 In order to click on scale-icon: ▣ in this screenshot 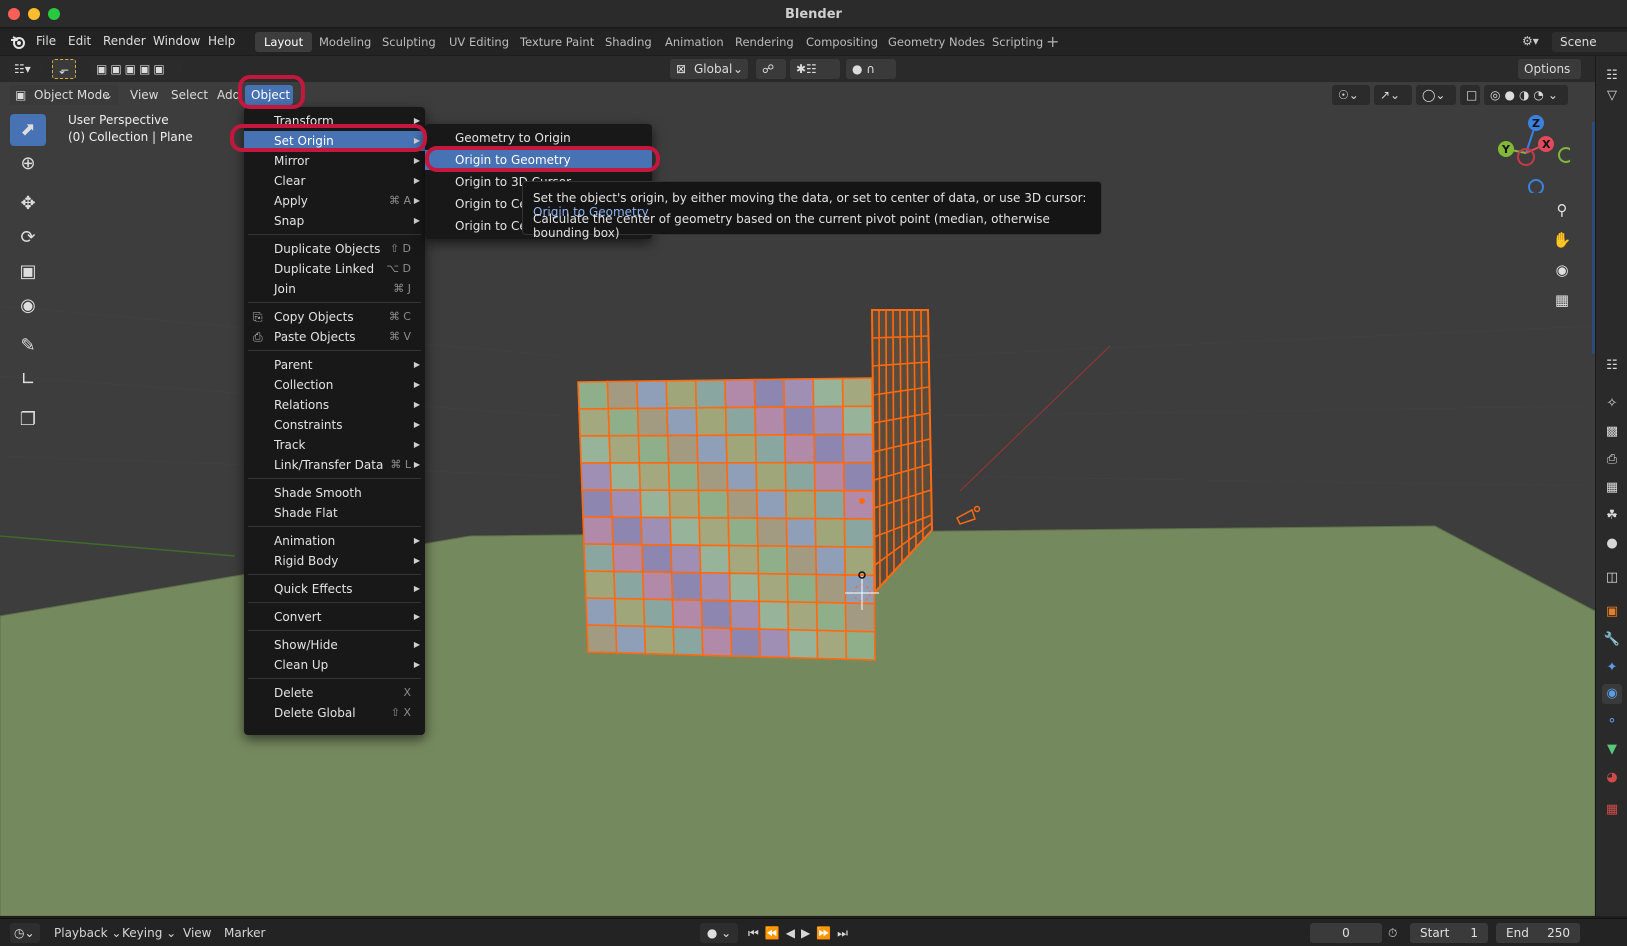, I will do `click(28, 272)`.